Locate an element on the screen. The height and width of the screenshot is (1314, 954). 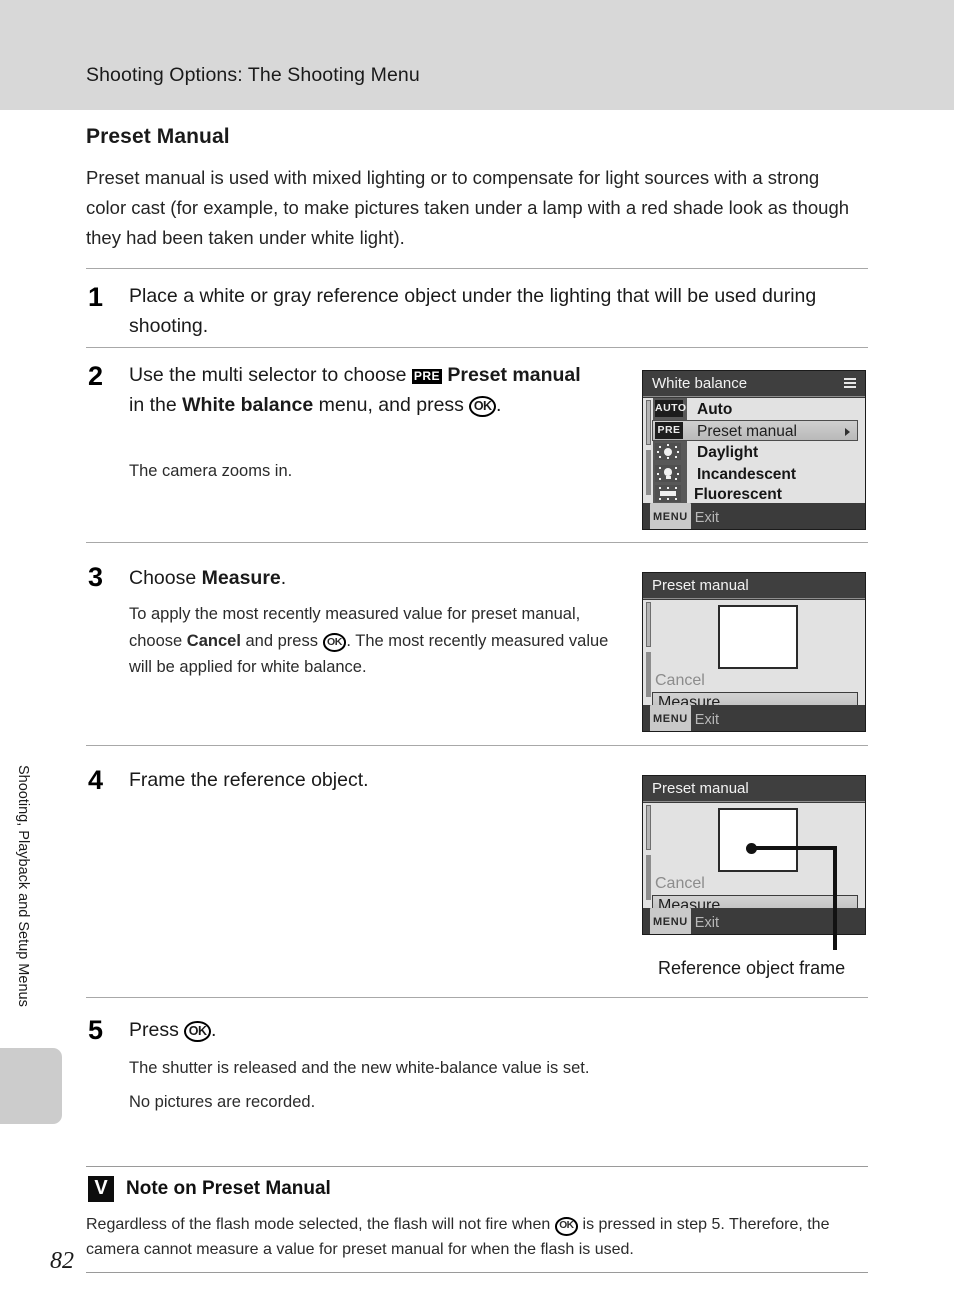
fluorescent-wb-icon is located at coordinates (670, 494).